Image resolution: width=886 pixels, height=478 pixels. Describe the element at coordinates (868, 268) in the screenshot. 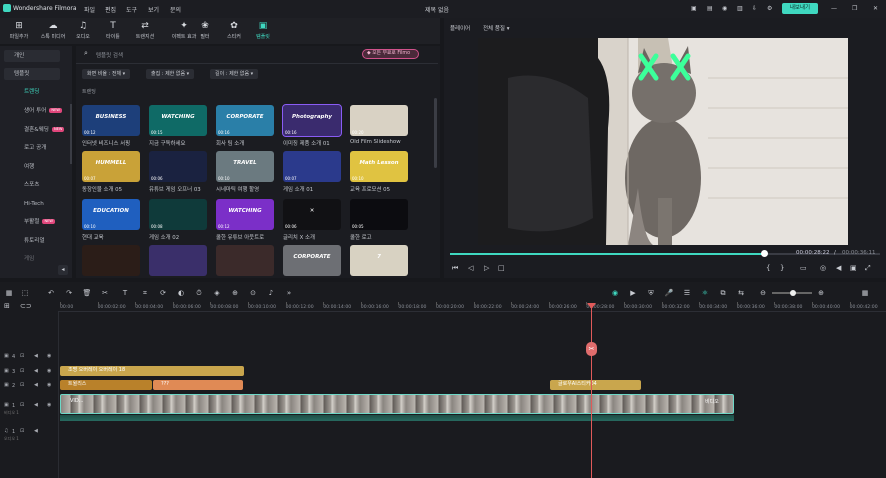

I see `fullscreen-icon: ⤢` at that location.